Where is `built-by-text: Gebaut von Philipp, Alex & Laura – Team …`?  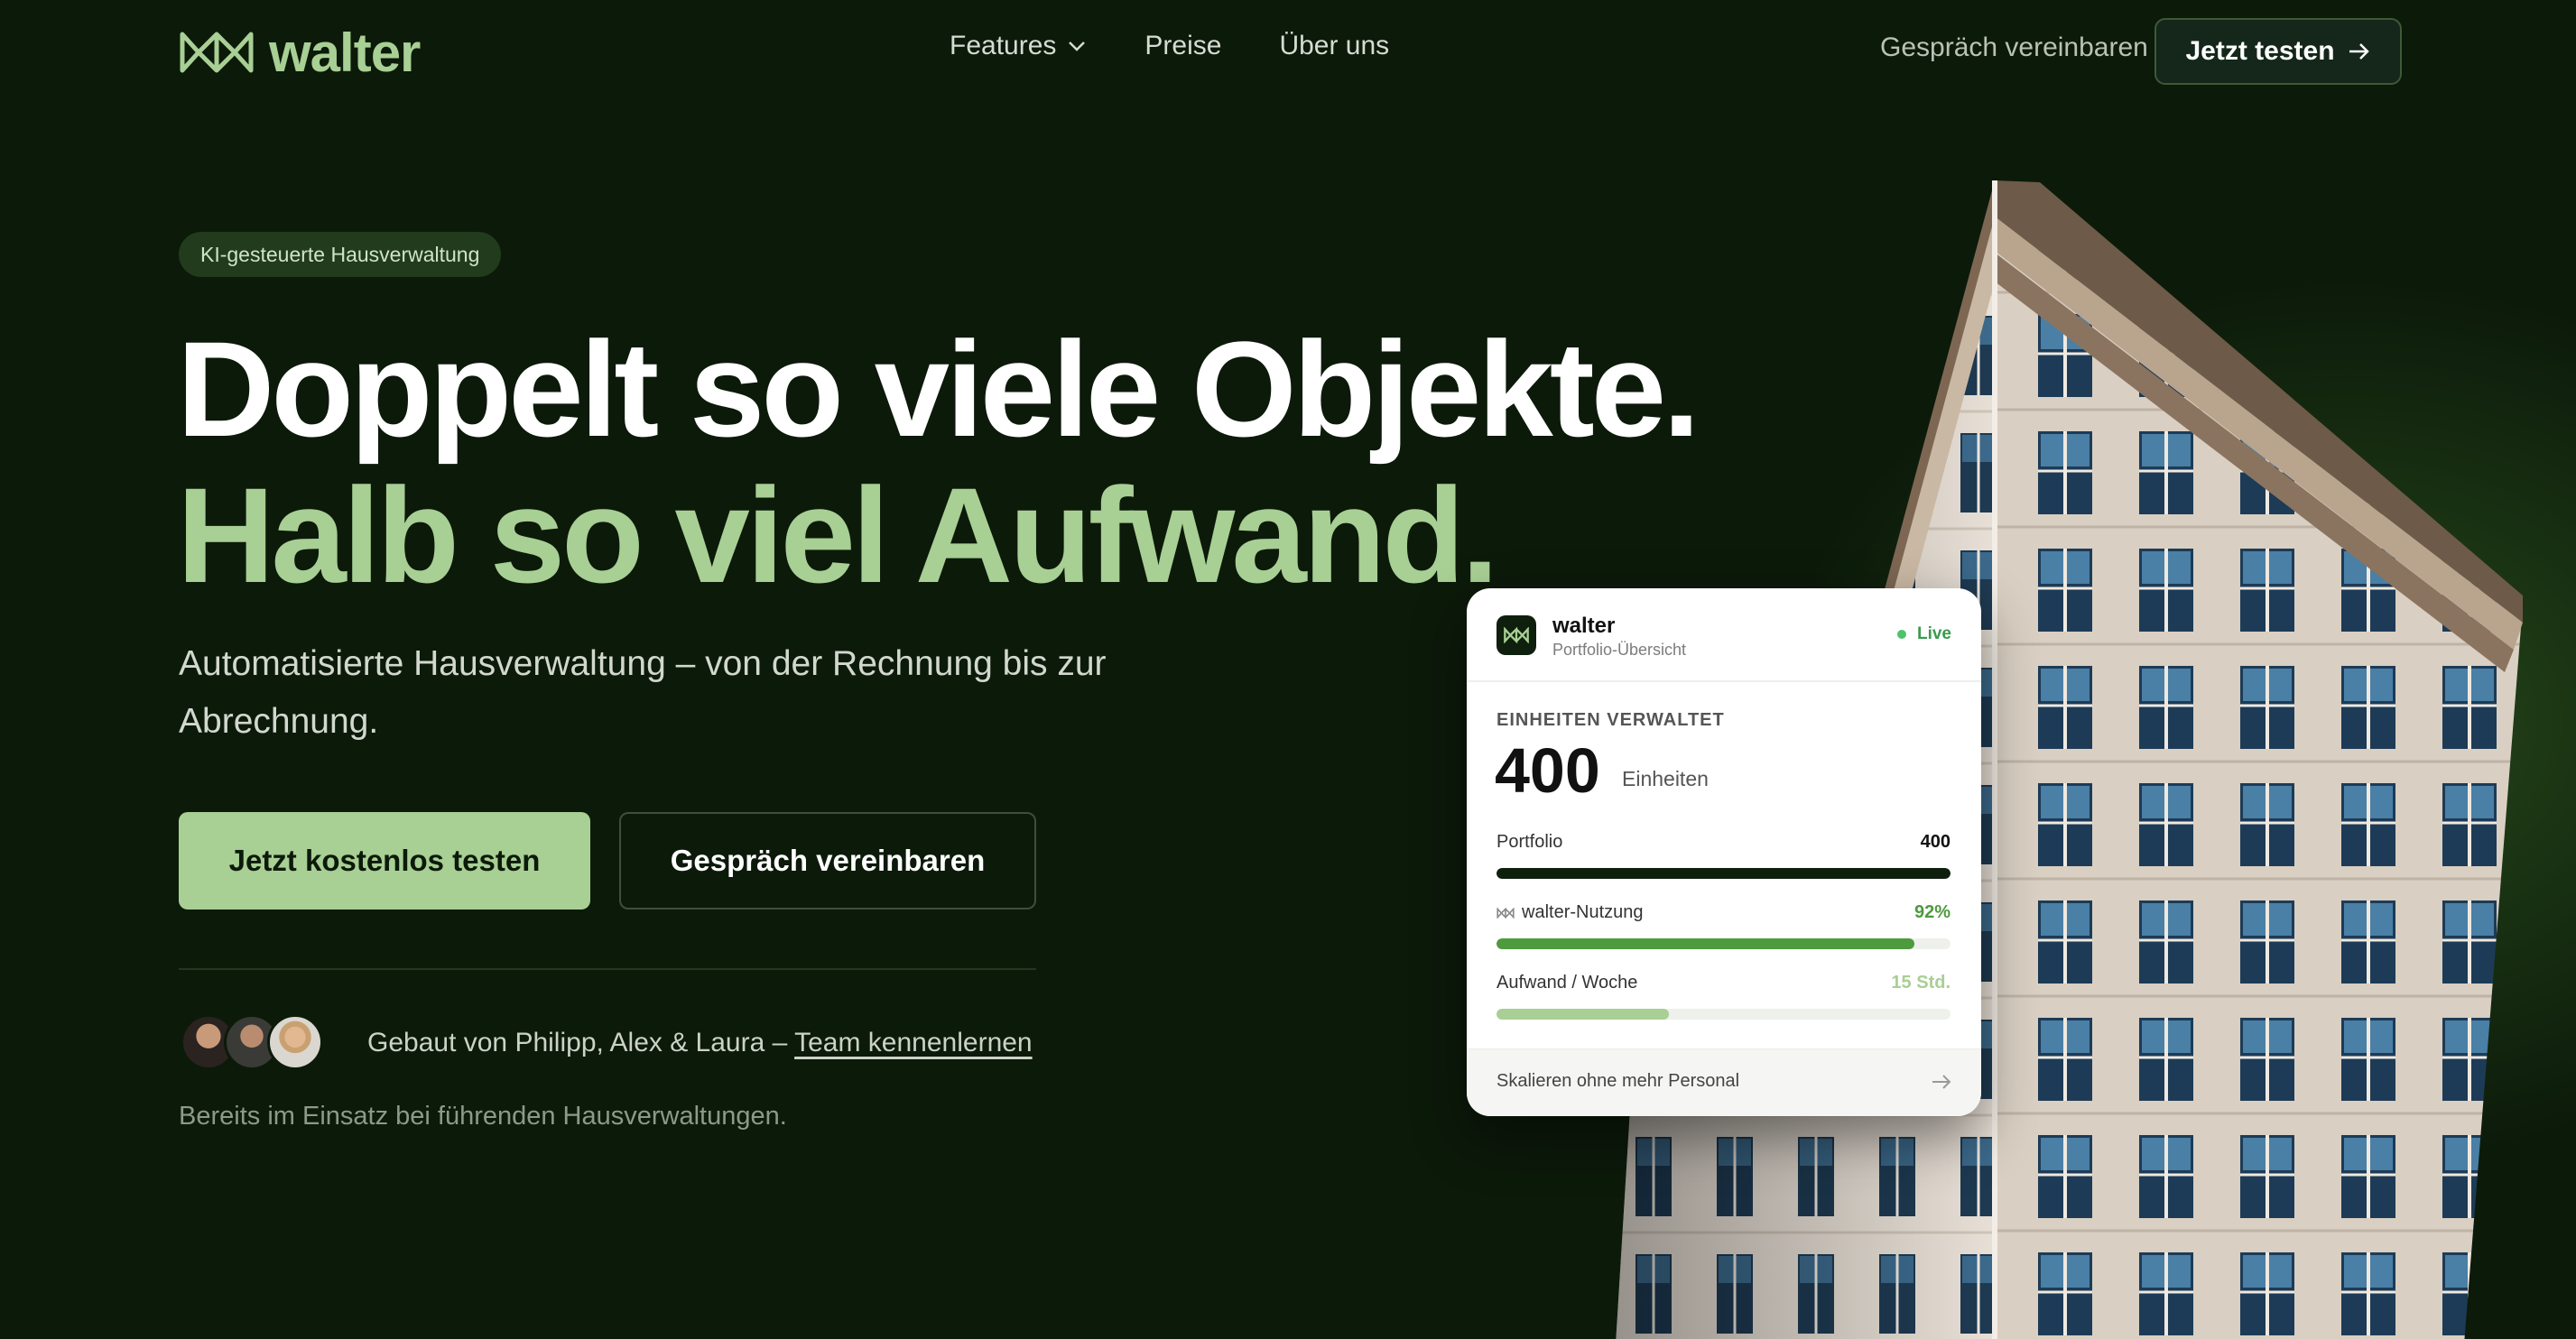 built-by-text: Gebaut von Philipp, Alex & Laura – Team … is located at coordinates (700, 1043).